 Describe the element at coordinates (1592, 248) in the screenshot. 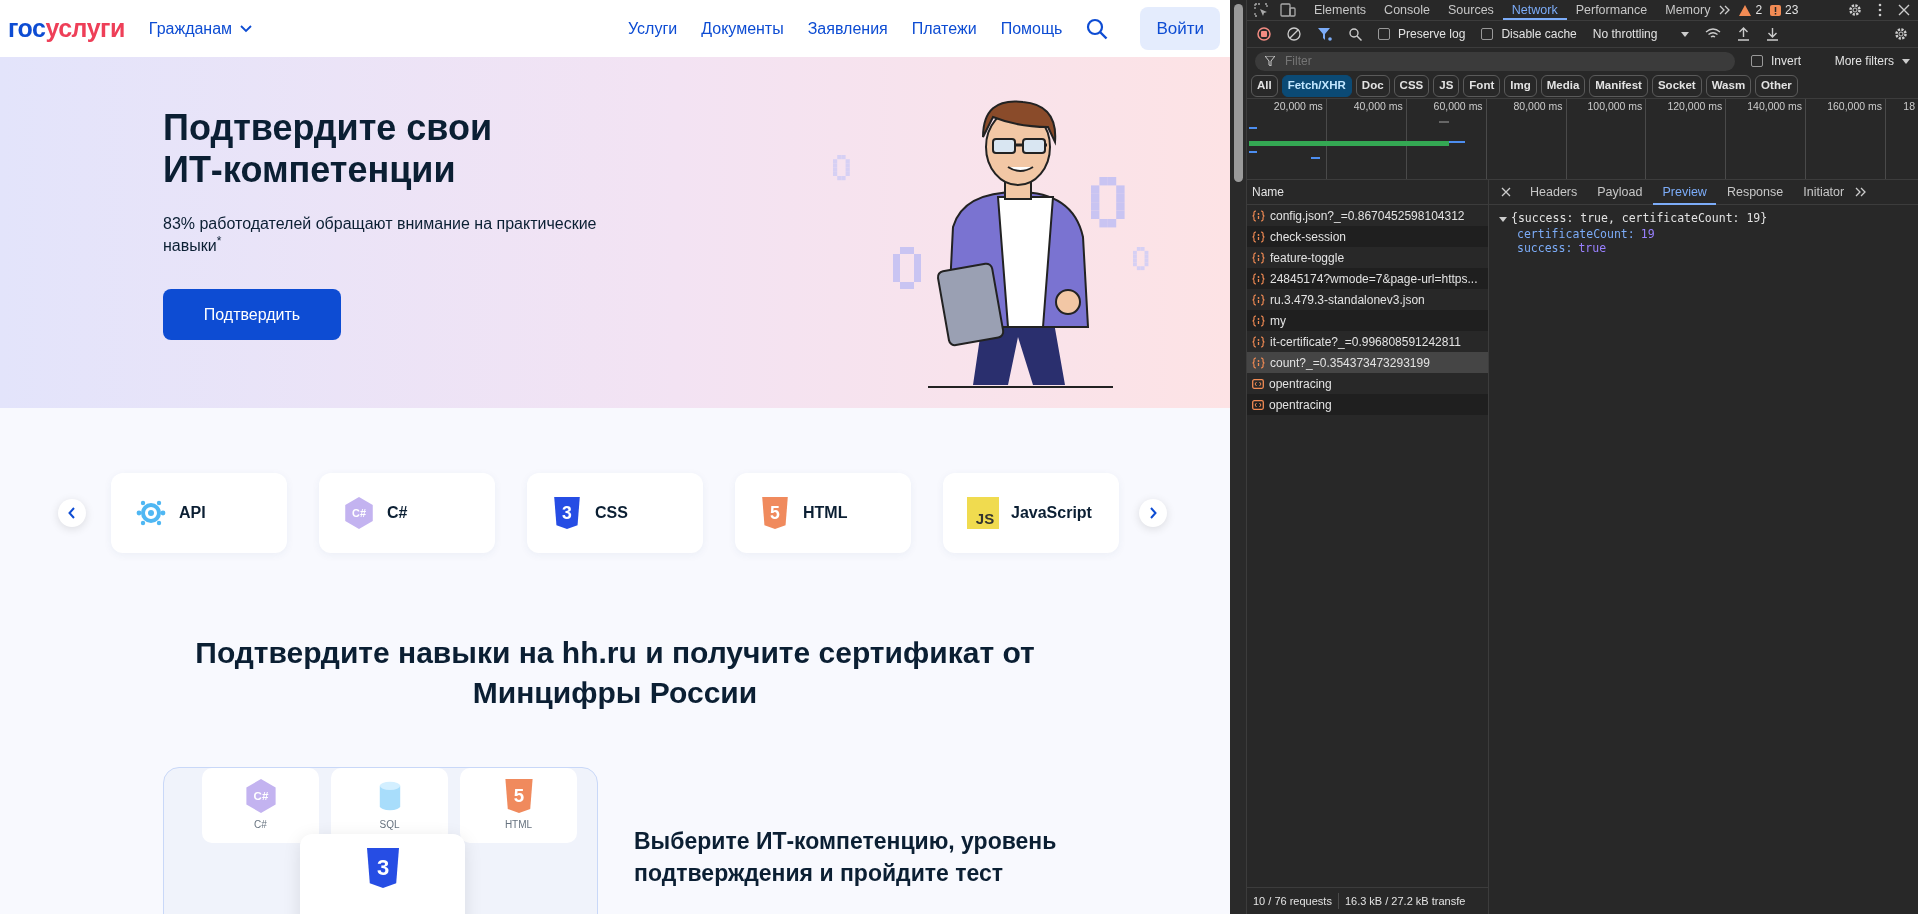

I see `json-value: true` at that location.